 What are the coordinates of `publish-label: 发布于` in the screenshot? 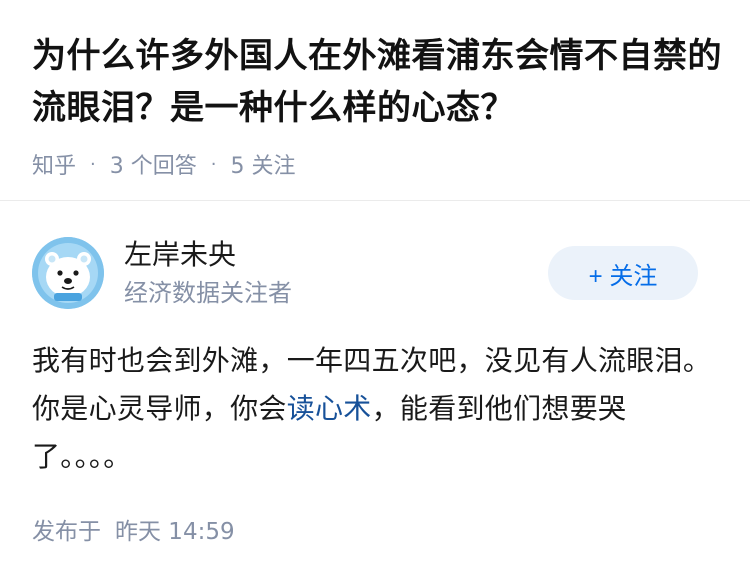 It's located at (66, 532).